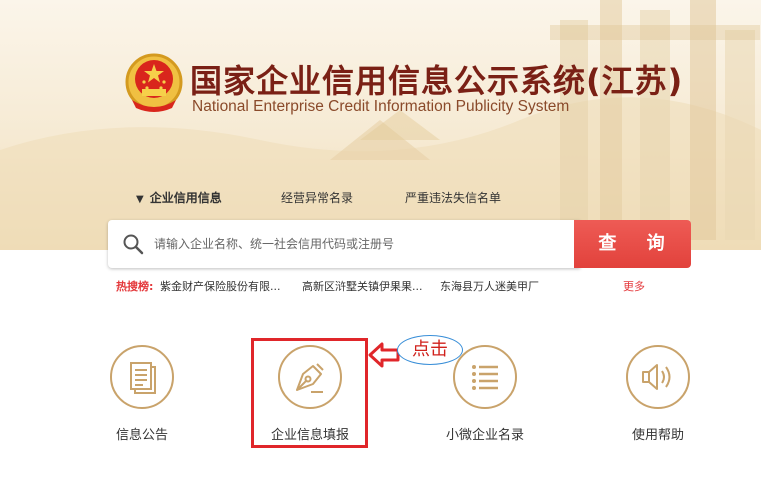 This screenshot has width=761, height=500. Describe the element at coordinates (317, 197) in the screenshot. I see `tab-abnormal-operation-list: 经营异常名录` at that location.